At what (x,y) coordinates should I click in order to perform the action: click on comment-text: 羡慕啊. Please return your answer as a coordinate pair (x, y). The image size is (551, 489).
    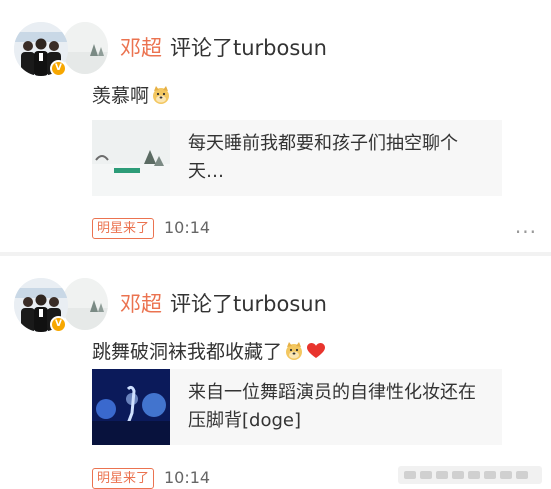
    Looking at the image, I should click on (131, 96).